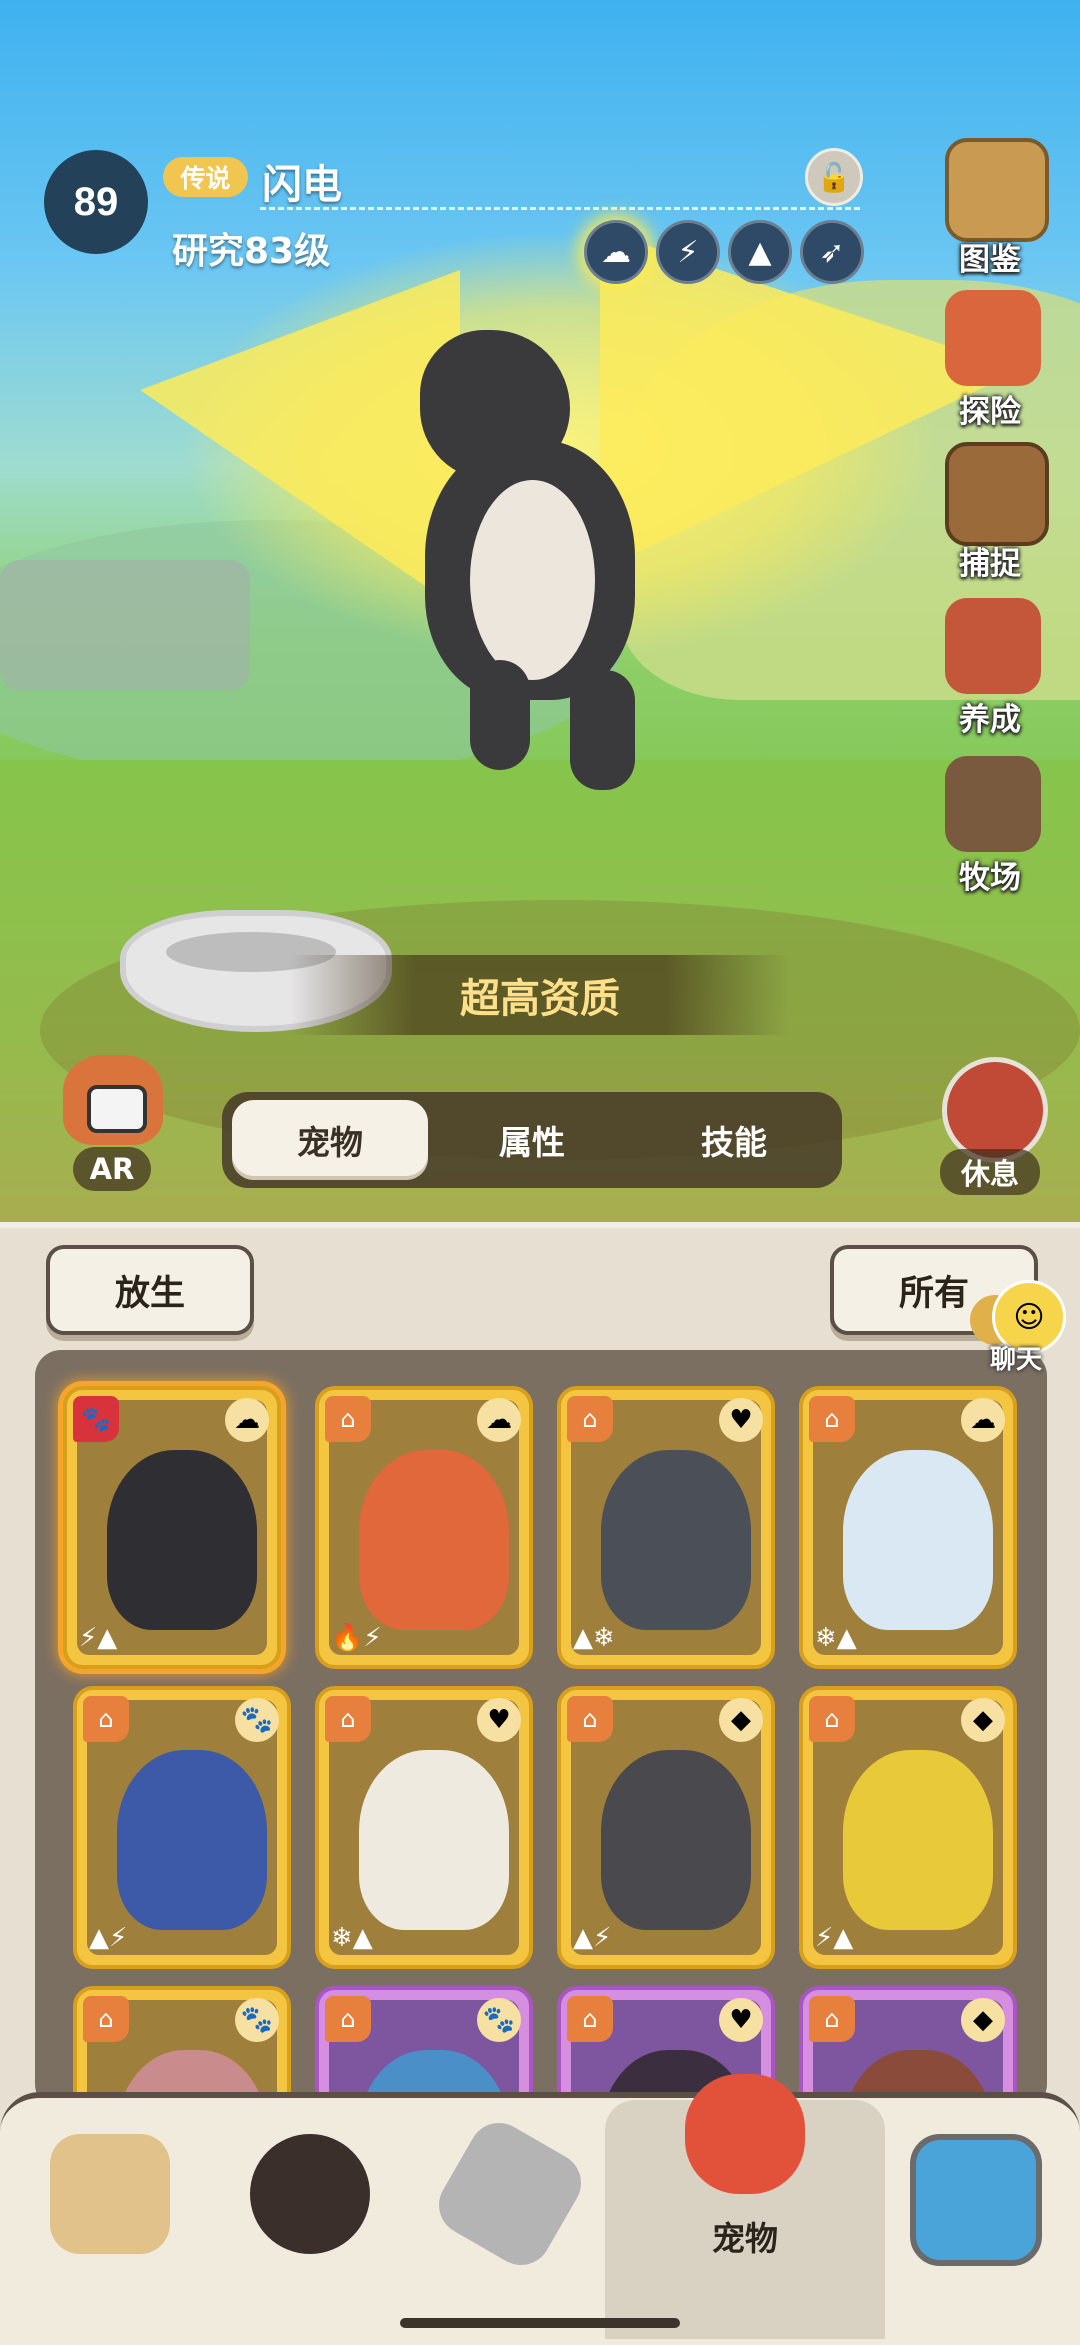  I want to click on bottom-nav-character, so click(310, 2210).